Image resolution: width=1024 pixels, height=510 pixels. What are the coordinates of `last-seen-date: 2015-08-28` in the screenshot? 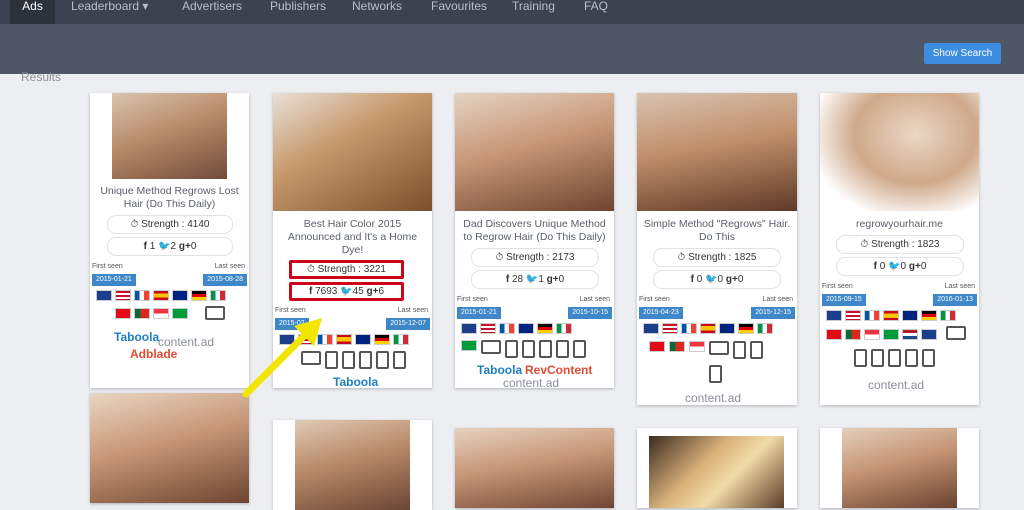 It's located at (225, 280).